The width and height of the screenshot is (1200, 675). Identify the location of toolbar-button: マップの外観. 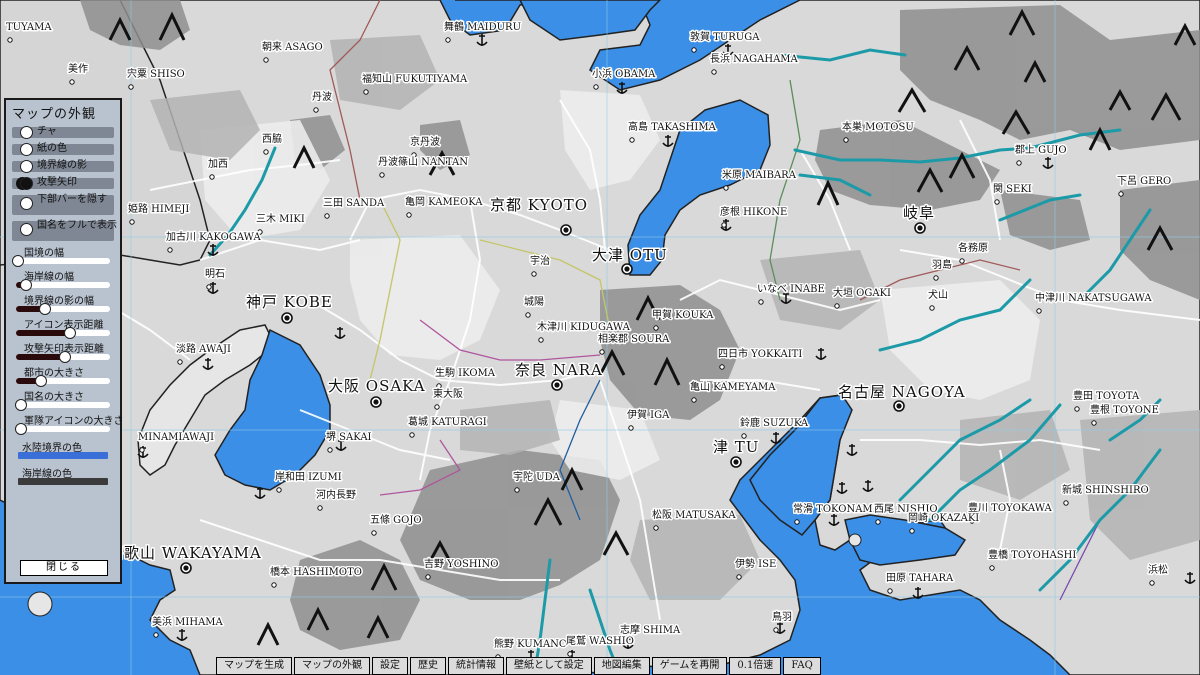
(332, 666).